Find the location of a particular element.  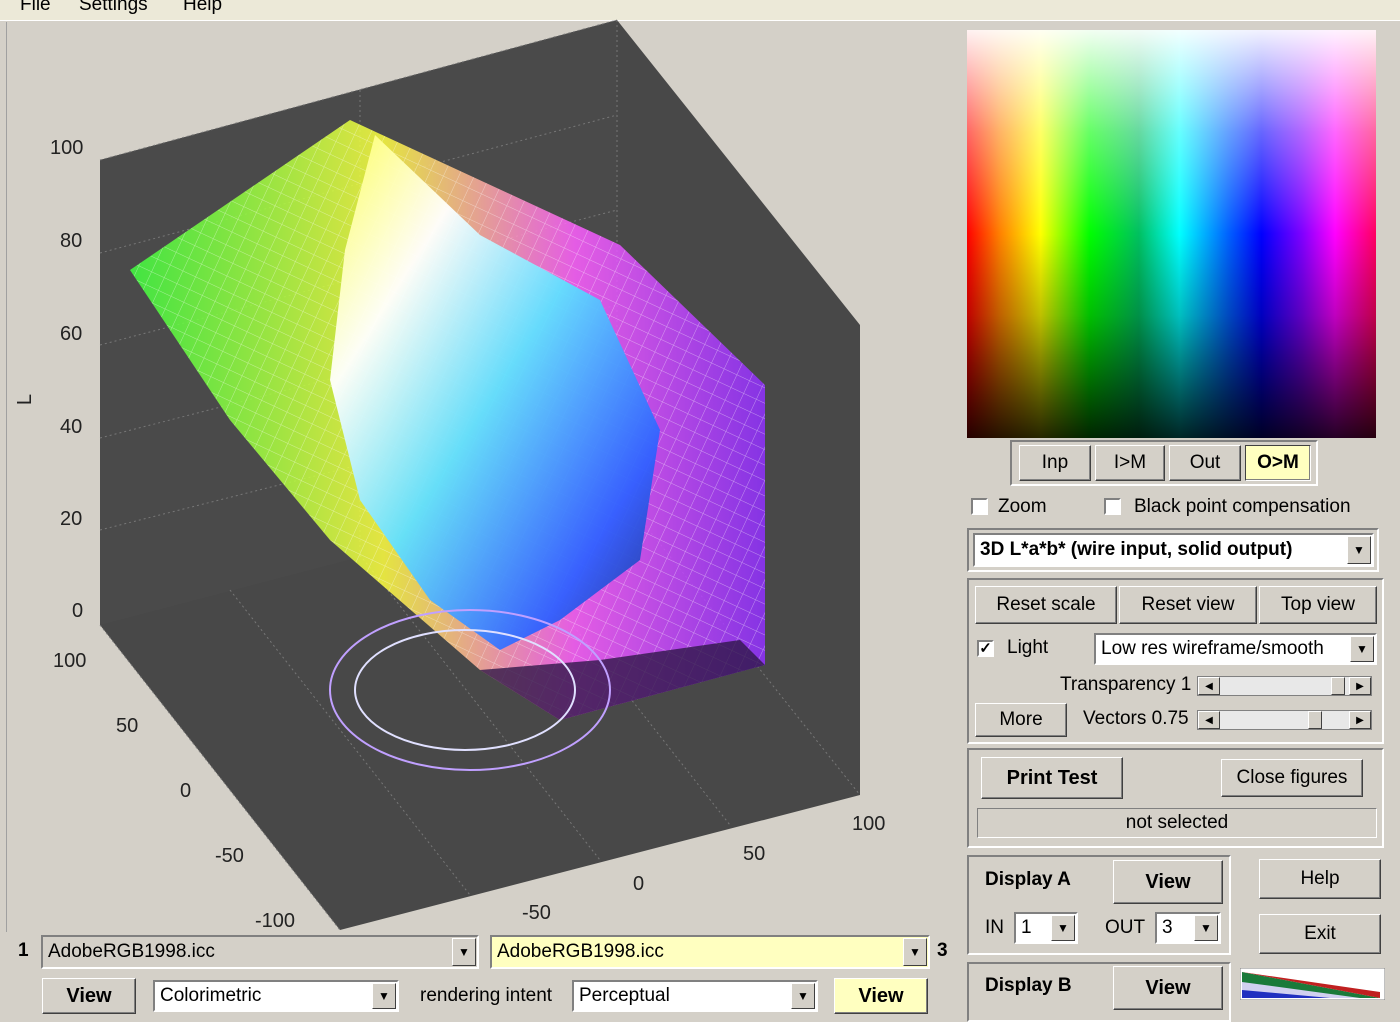

render-mode-select: Low res wireframe/smooth ▼ is located at coordinates (1235, 649).